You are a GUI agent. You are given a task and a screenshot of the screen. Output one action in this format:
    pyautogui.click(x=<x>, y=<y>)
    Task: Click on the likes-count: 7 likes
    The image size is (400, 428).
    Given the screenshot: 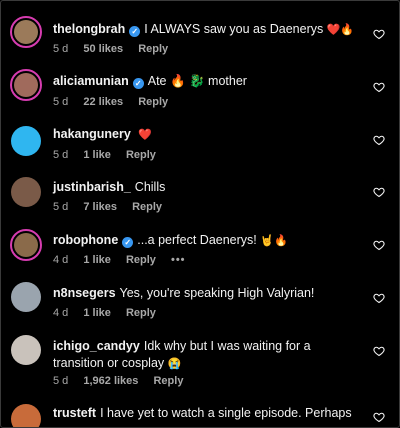 What is the action you would take?
    pyautogui.click(x=100, y=207)
    